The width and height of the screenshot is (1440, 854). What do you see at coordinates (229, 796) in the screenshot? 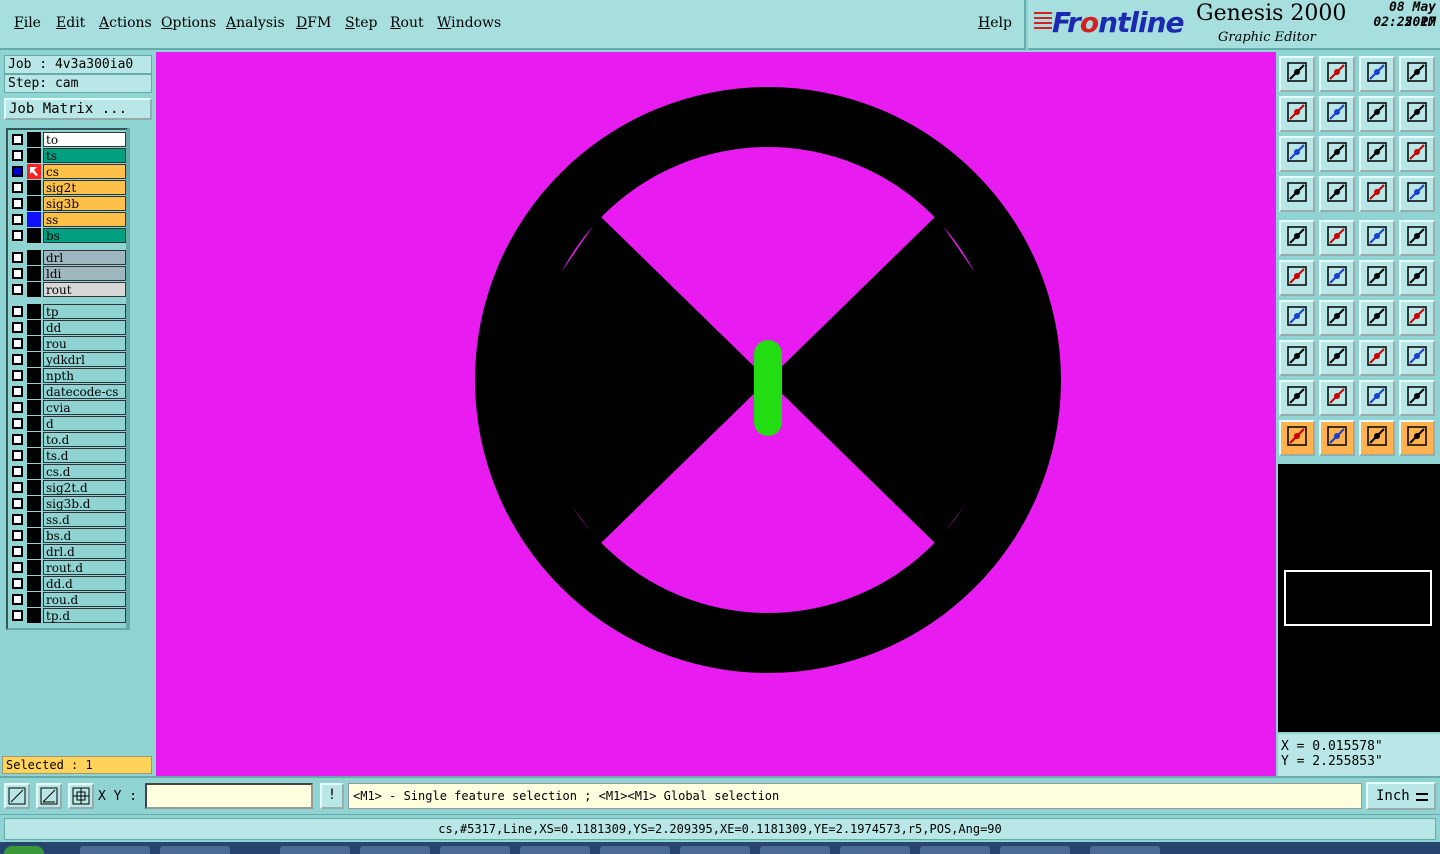
I see `xy-input` at bounding box center [229, 796].